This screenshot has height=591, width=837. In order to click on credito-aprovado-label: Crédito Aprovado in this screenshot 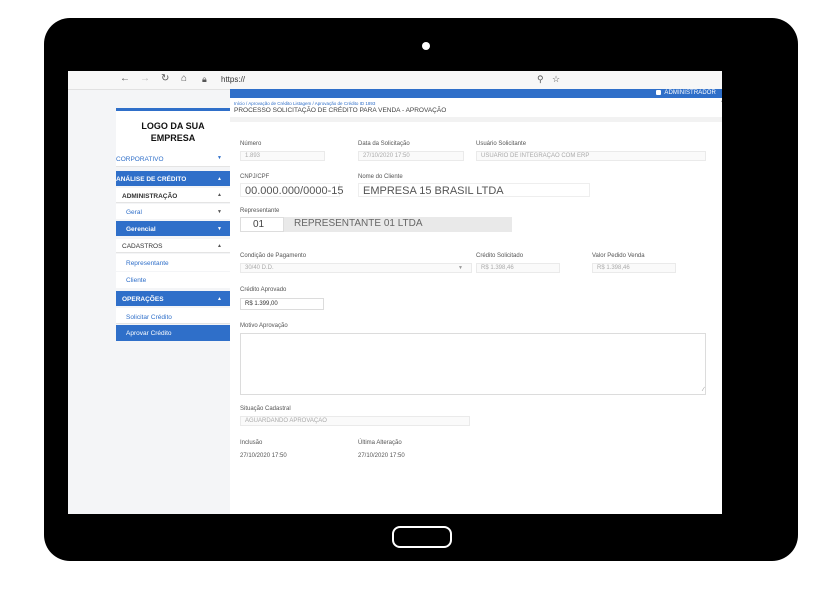, I will do `click(263, 290)`.